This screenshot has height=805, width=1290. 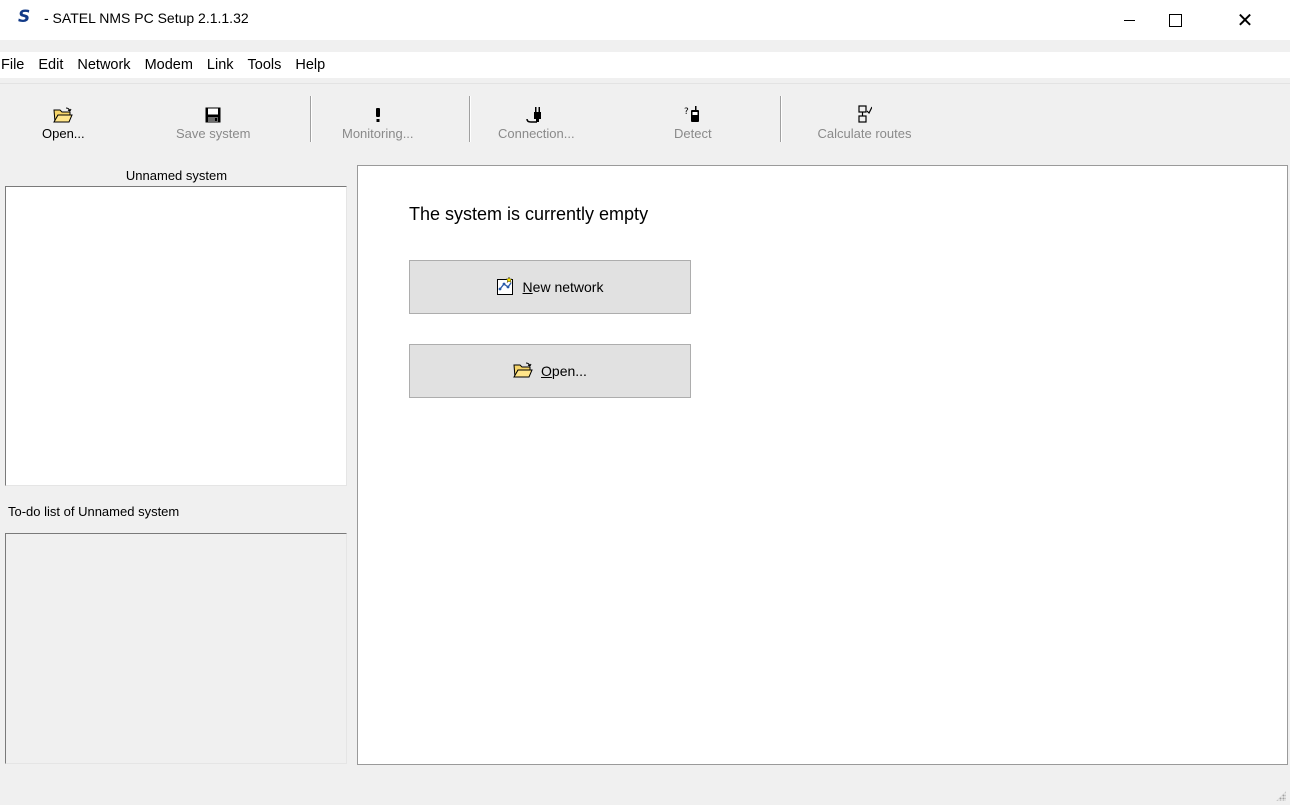 What do you see at coordinates (176, 336) in the screenshot?
I see `system-tree` at bounding box center [176, 336].